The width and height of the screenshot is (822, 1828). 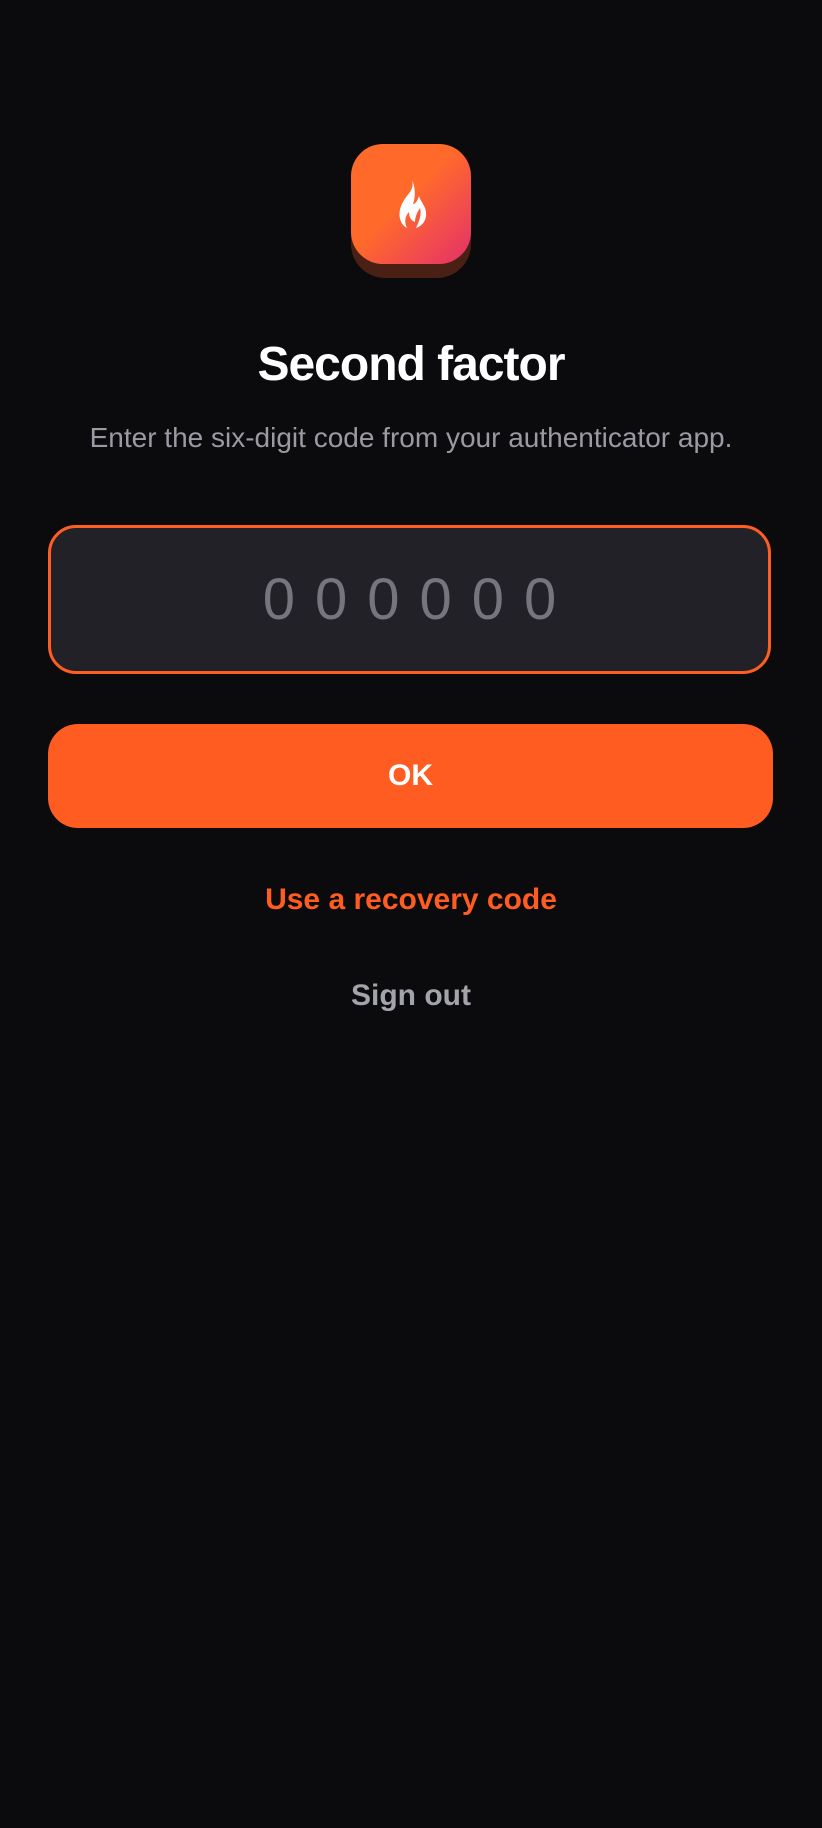 What do you see at coordinates (411, 996) in the screenshot?
I see `sign-out-link: Sign out` at bounding box center [411, 996].